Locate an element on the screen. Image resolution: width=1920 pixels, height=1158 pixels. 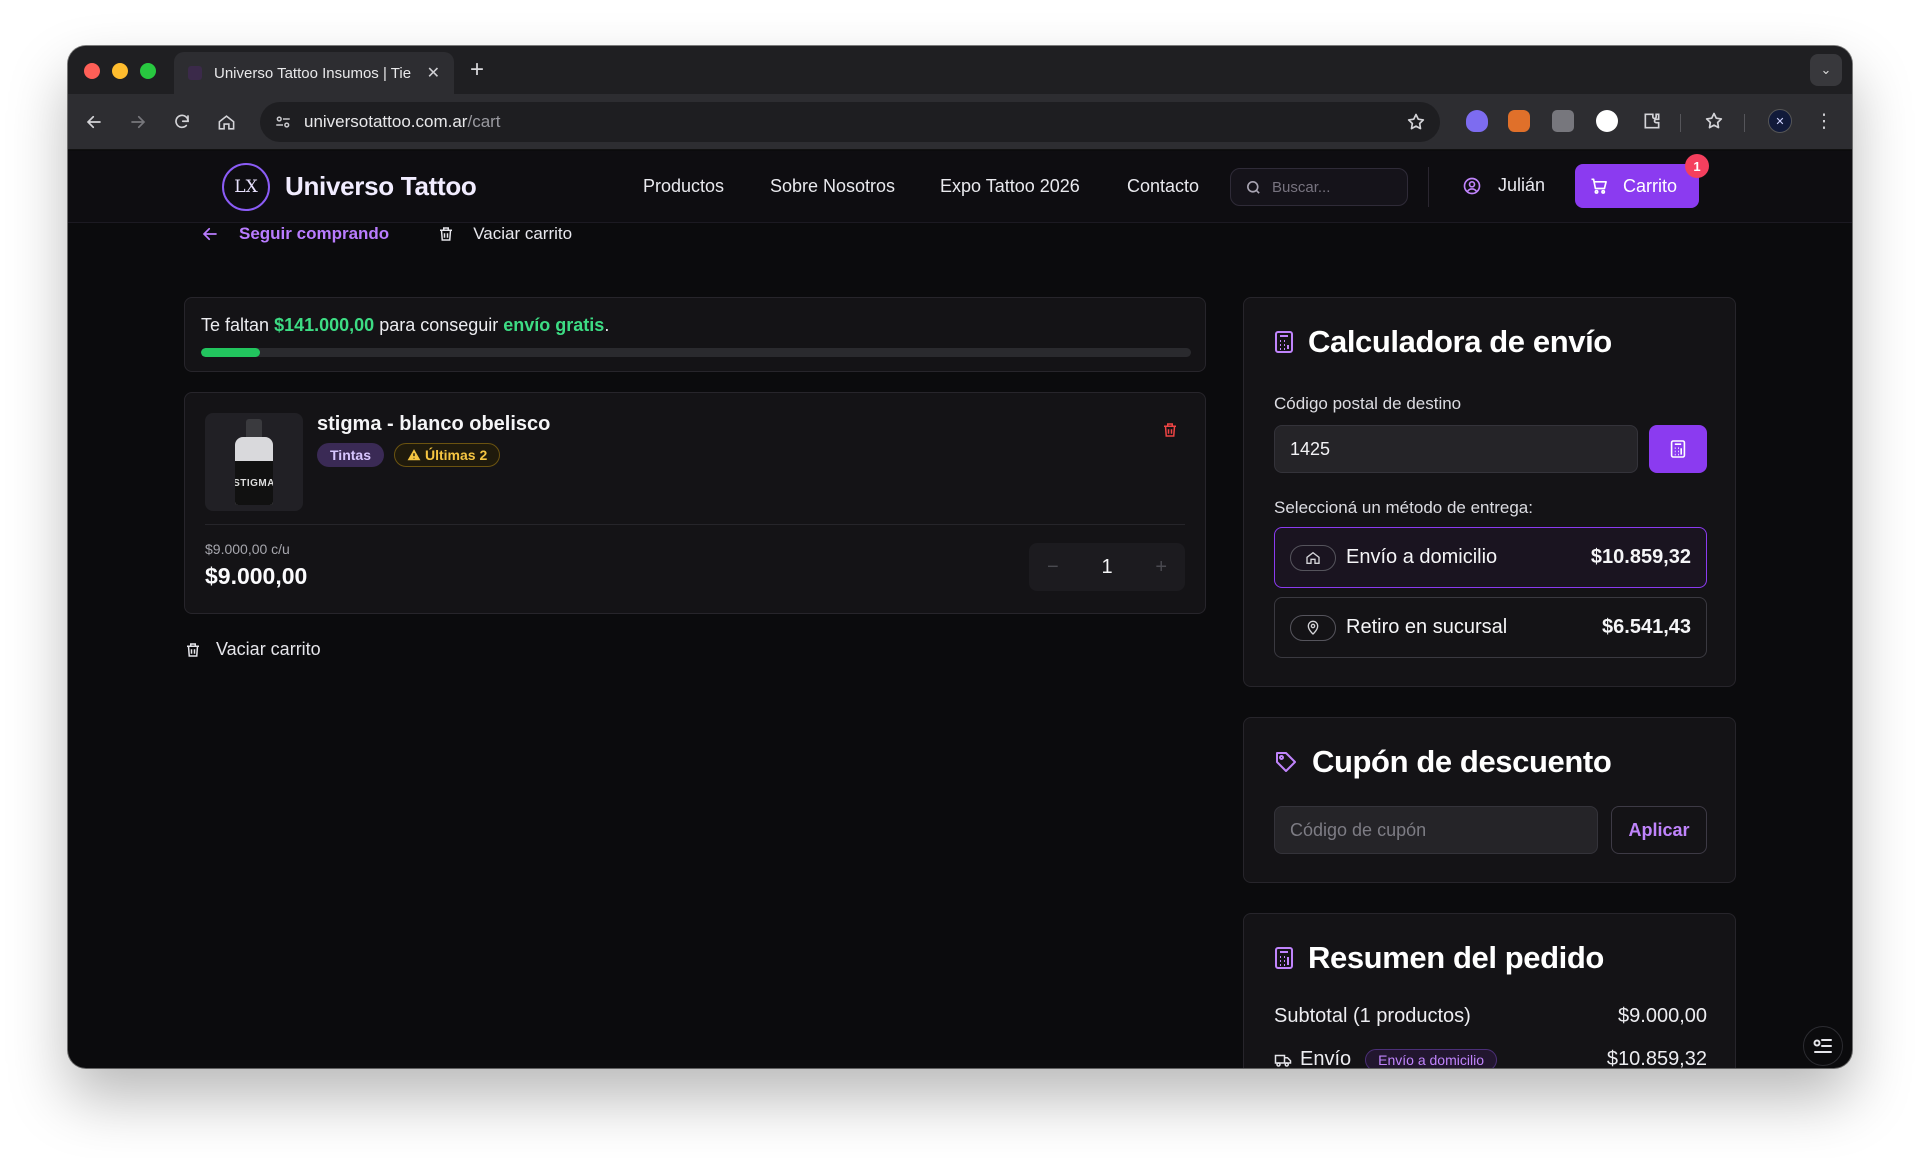
quantity-value: 1 is located at coordinates (1106, 567).